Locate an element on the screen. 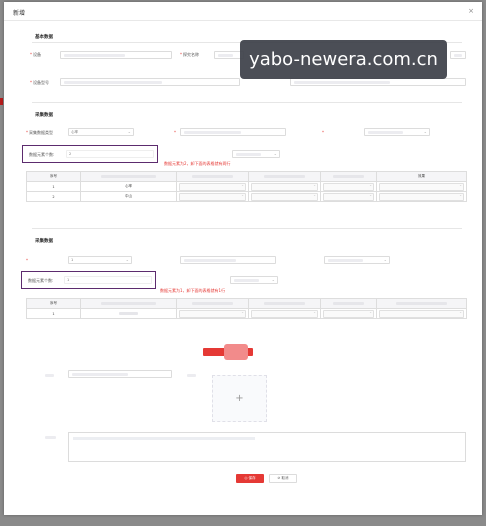 The width and height of the screenshot is (486, 526). remark-label is located at coordinates (52, 438).